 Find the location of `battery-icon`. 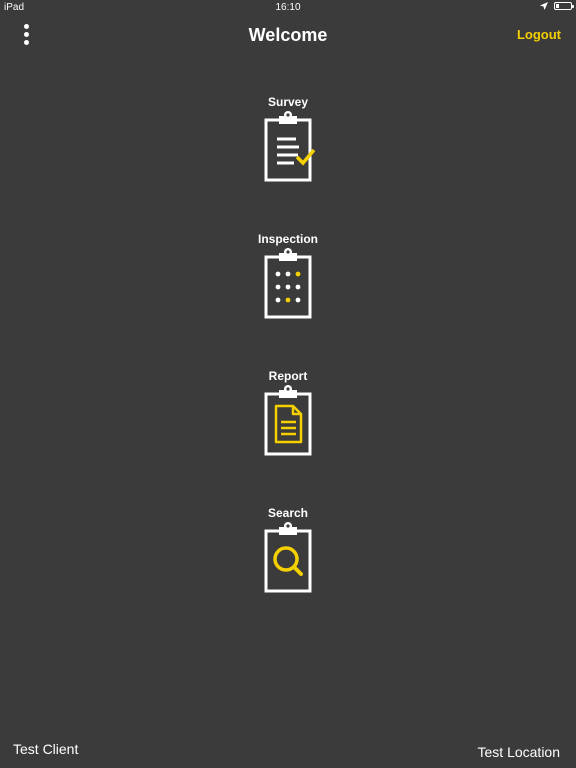

battery-icon is located at coordinates (564, 6).